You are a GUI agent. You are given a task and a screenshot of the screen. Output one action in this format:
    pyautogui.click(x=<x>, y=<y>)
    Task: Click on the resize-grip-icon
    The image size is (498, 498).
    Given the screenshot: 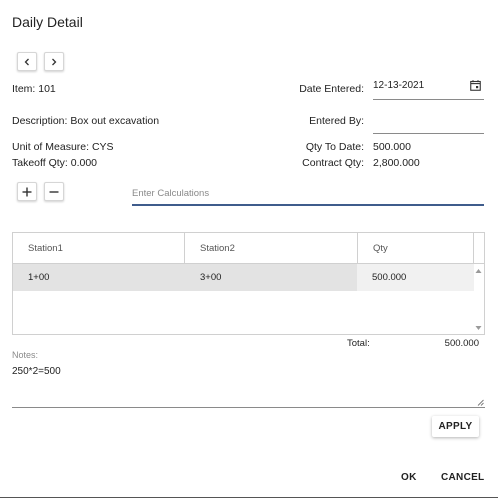 What is the action you would take?
    pyautogui.click(x=480, y=402)
    